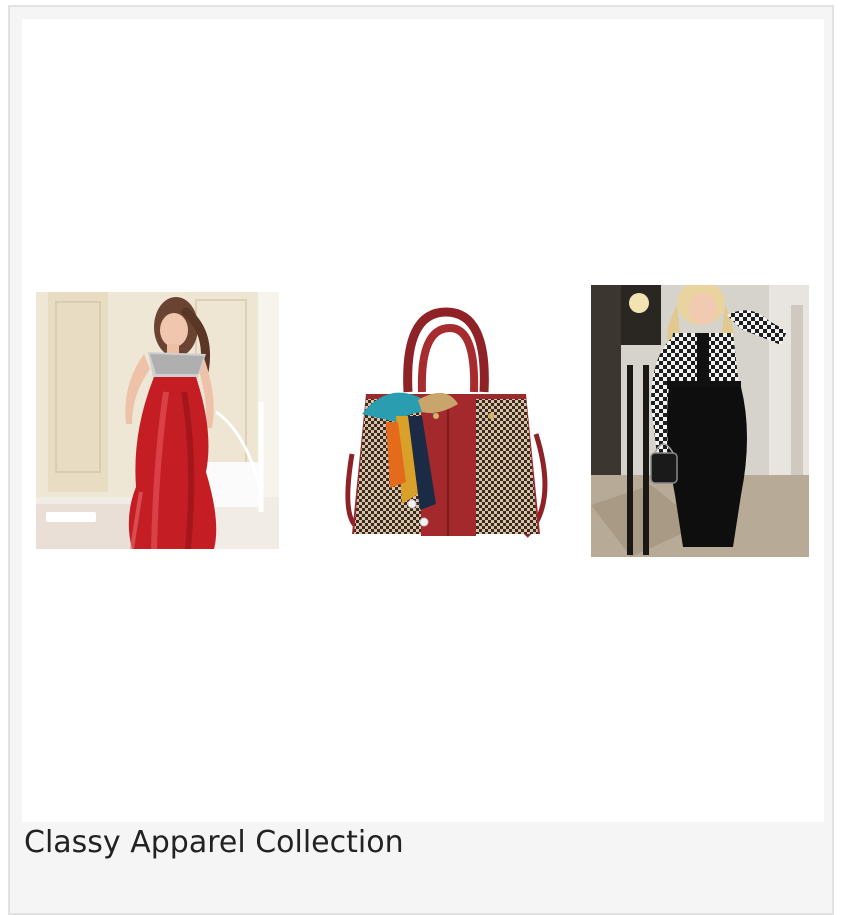  What do you see at coordinates (157, 420) in the screenshot?
I see `red-satin-nightgown-photo` at bounding box center [157, 420].